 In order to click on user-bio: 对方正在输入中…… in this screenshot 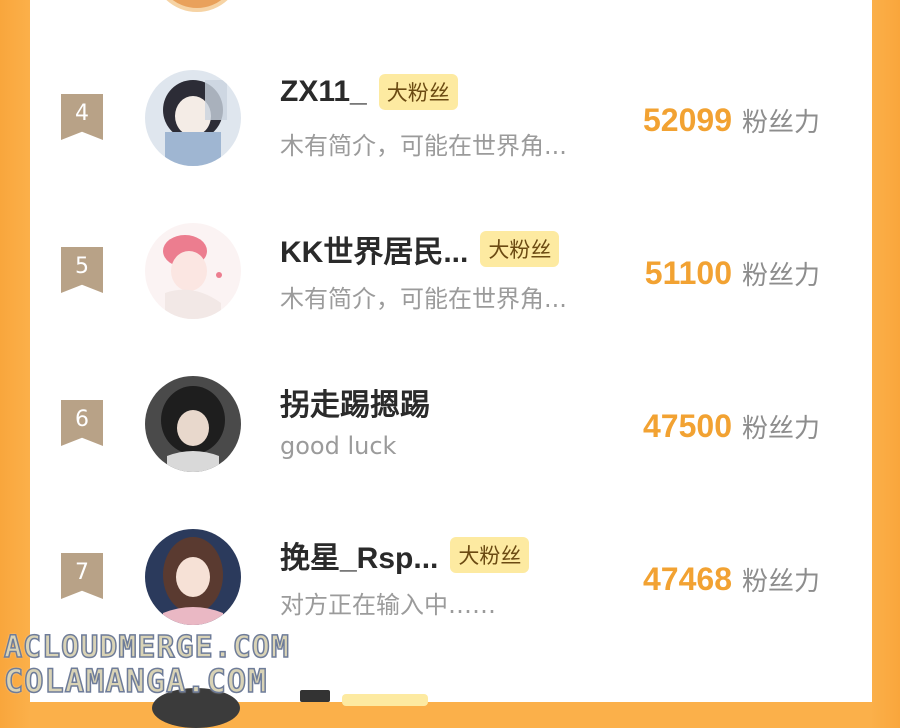, I will do `click(388, 605)`.